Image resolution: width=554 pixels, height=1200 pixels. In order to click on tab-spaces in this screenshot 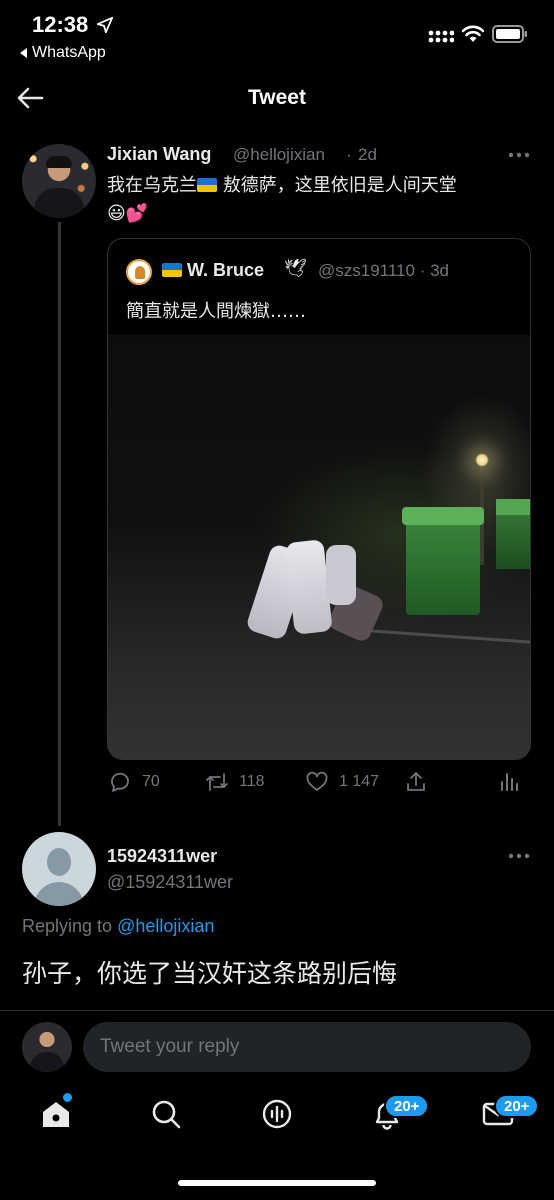, I will do `click(277, 1114)`.